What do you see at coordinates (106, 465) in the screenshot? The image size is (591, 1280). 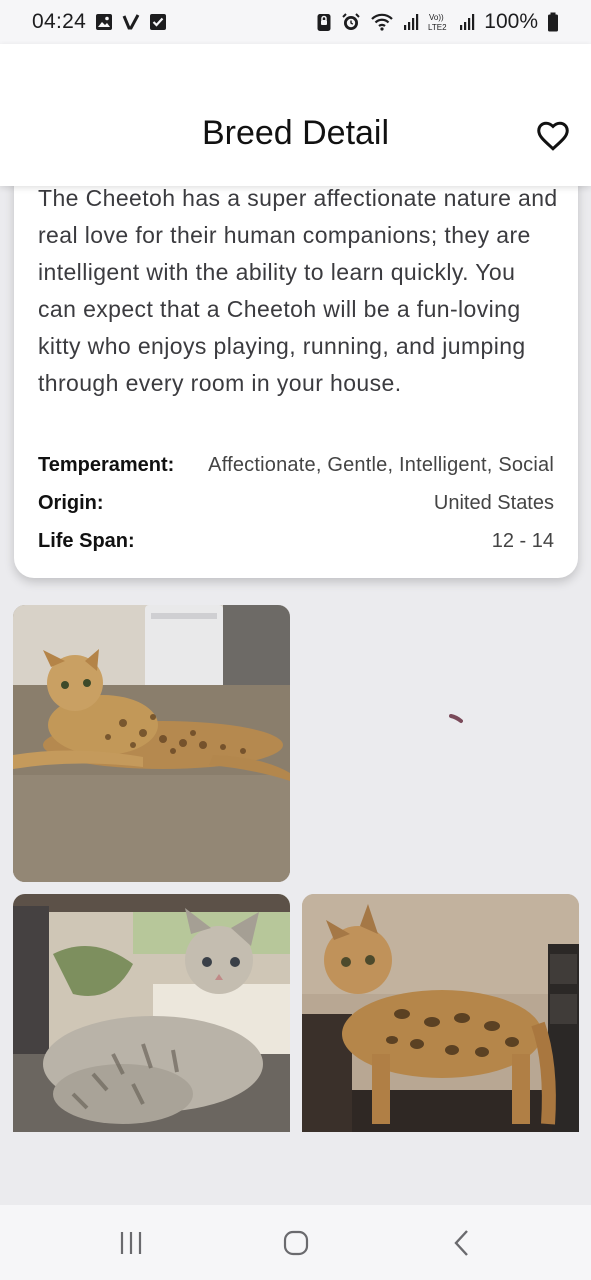 I see `temperament-label: Temperament:` at bounding box center [106, 465].